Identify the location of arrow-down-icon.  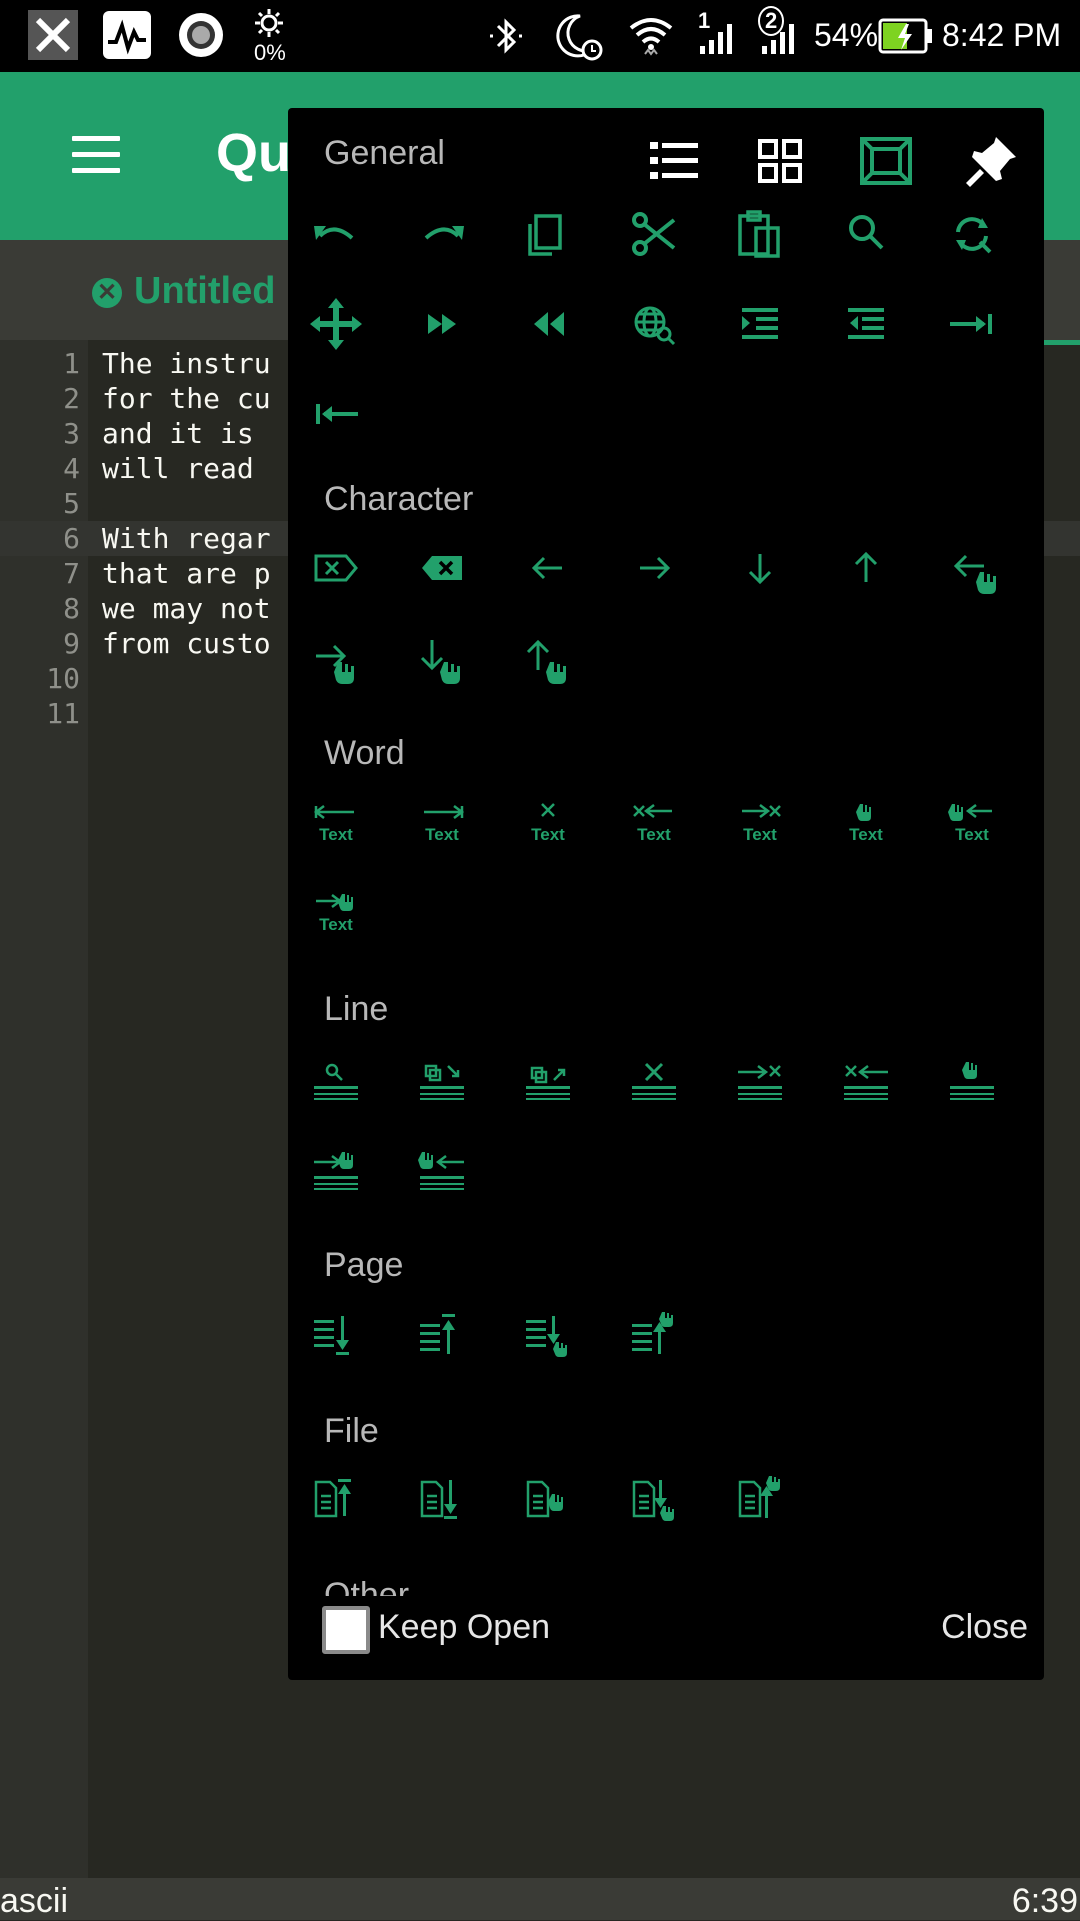
(760, 568).